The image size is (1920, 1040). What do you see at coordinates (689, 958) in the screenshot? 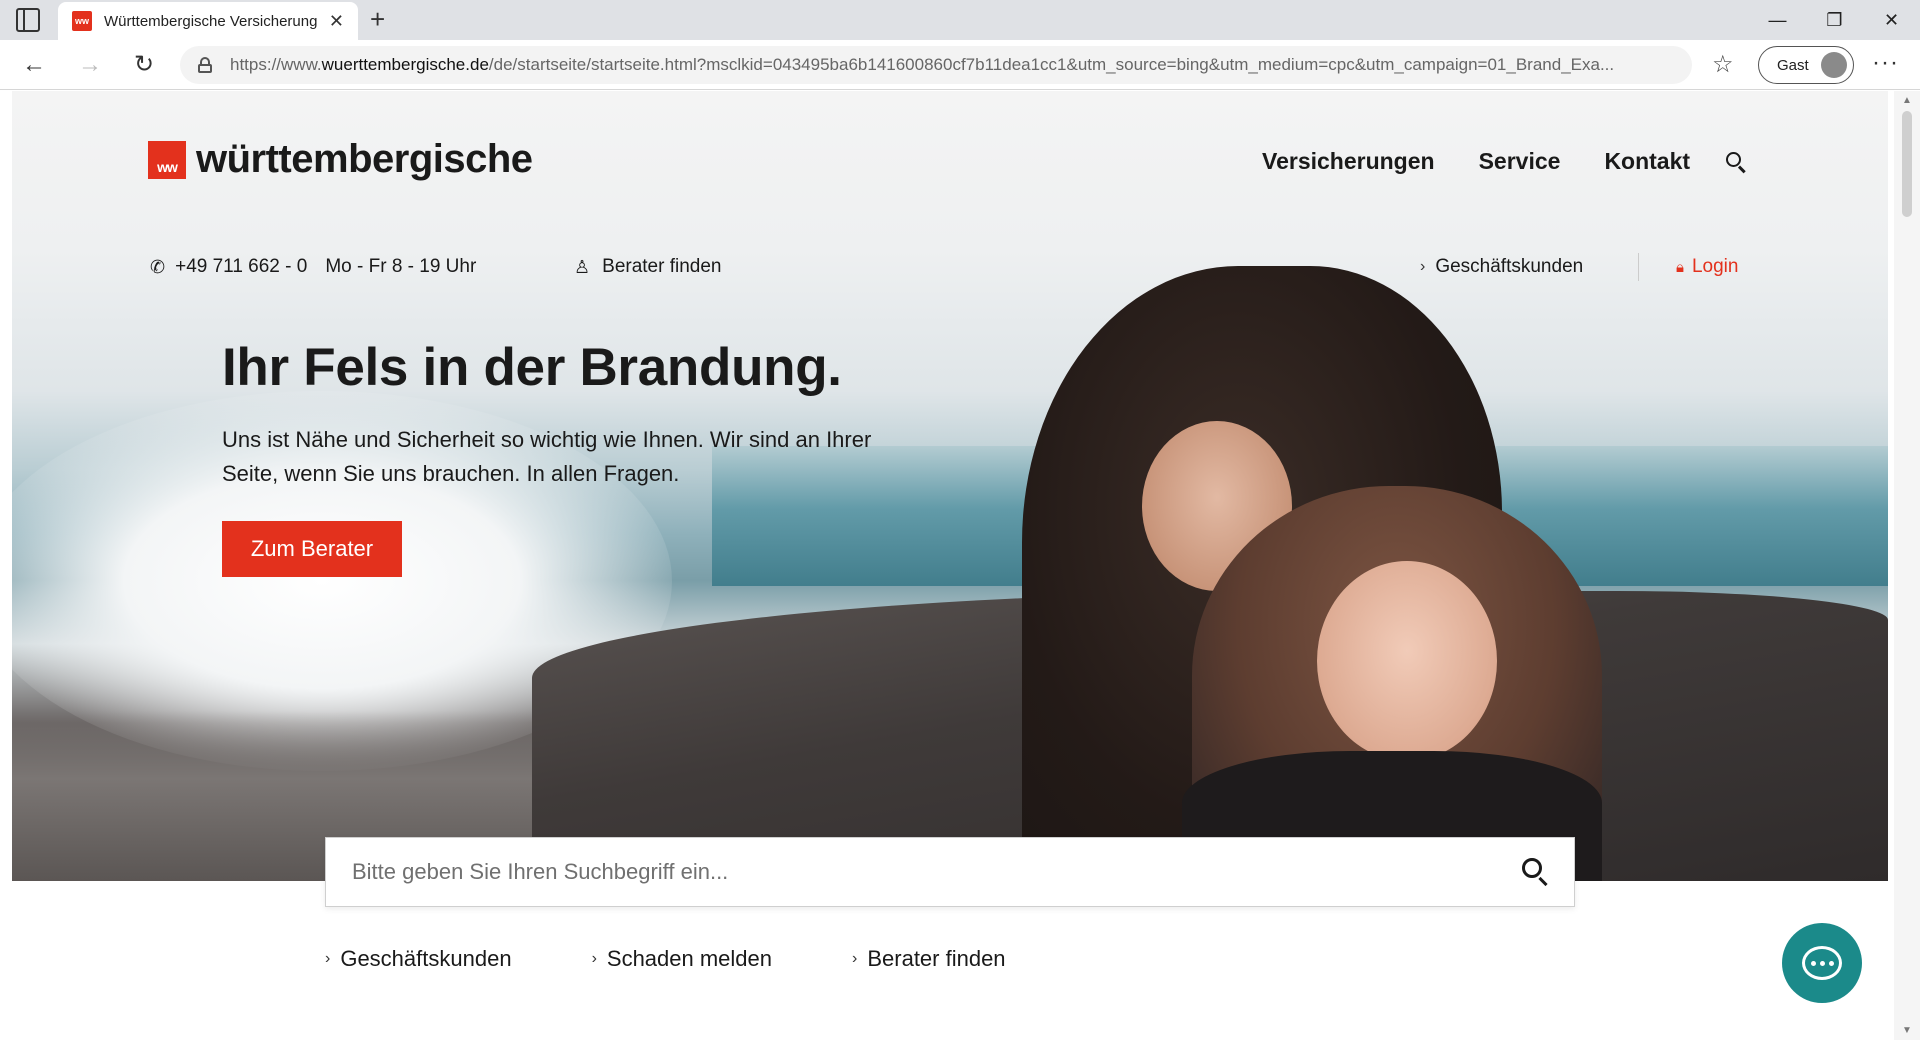
I see `quick-link-label: Schaden melden` at bounding box center [689, 958].